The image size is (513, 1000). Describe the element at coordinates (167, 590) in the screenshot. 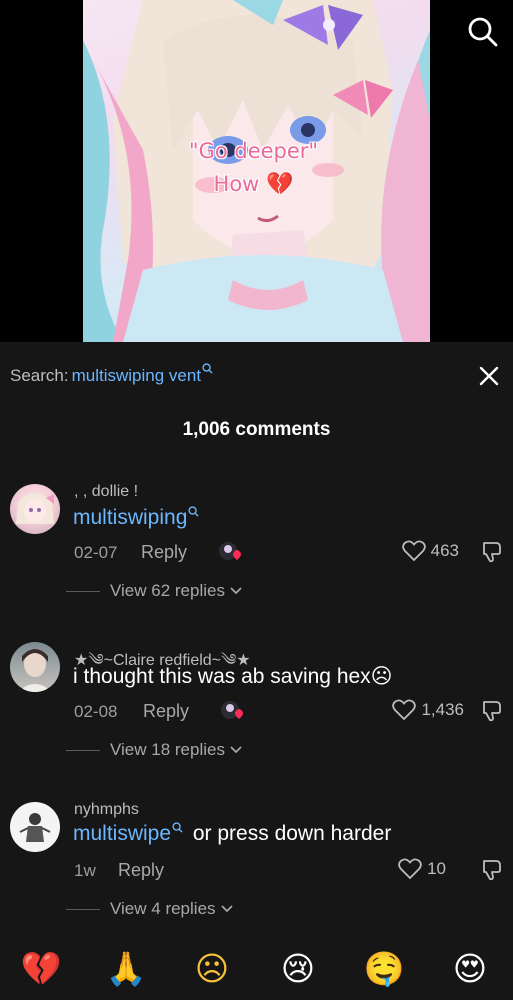

I see `view-replies-label: View 62 replies` at that location.